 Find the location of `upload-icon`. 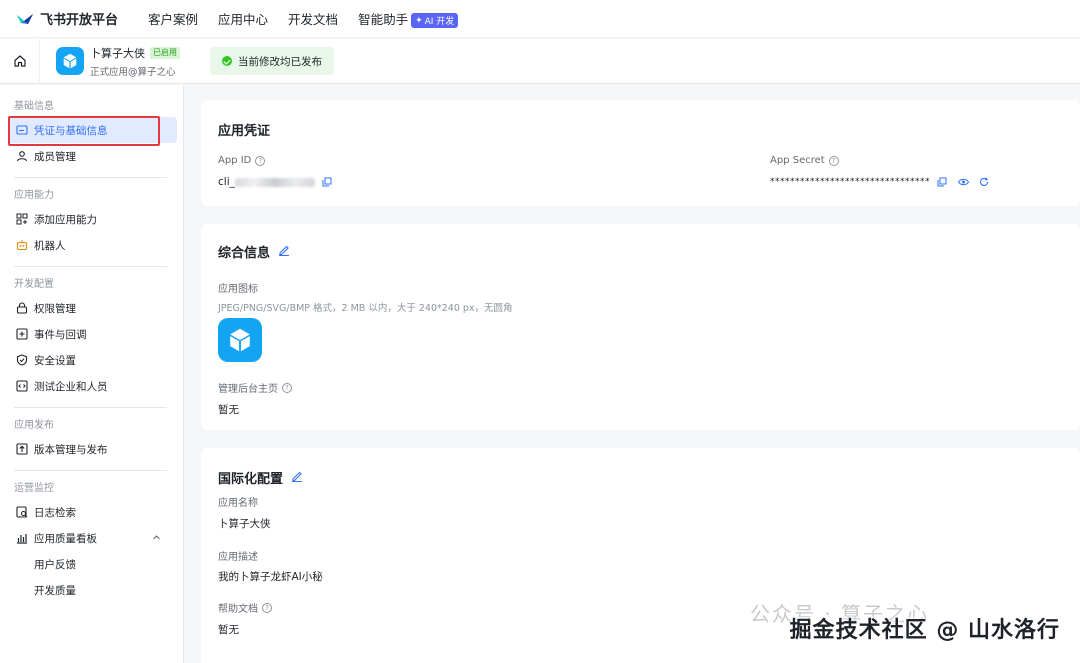

upload-icon is located at coordinates (22, 449).